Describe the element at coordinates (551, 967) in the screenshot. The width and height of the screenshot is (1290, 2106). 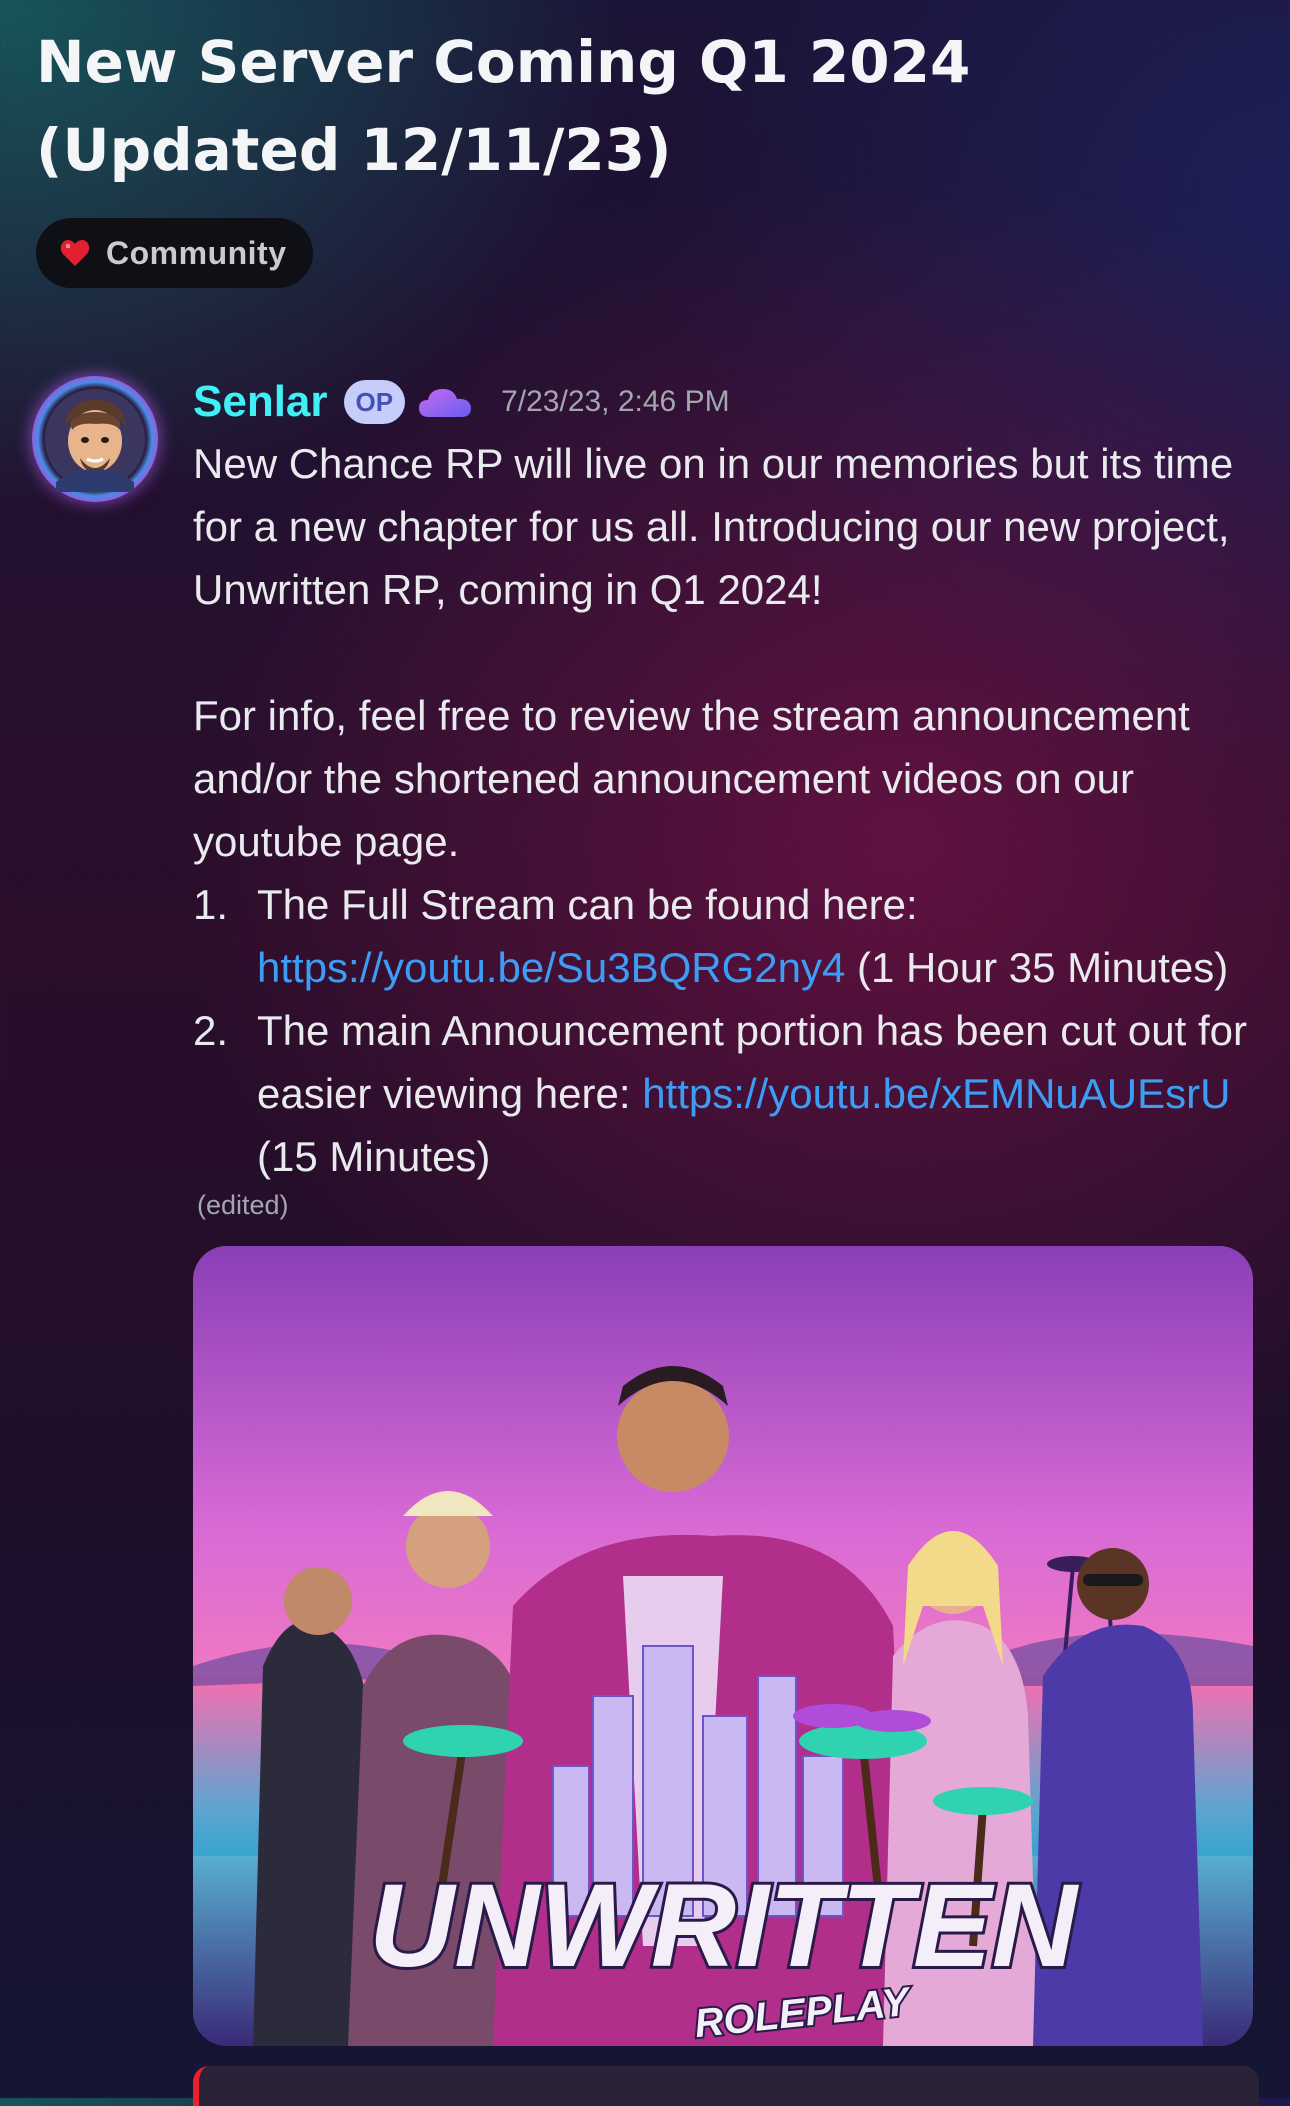
I see `full-stream-link: https://youtu.be/Su3BQRG2ny4` at that location.